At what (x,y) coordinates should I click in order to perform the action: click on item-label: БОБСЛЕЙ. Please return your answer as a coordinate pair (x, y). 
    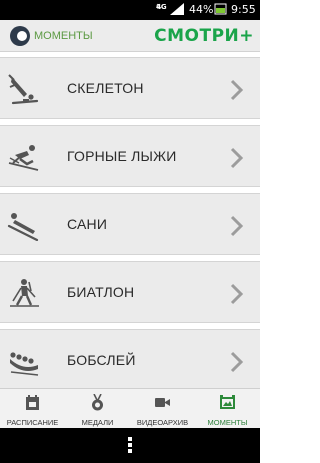
    Looking at the image, I should click on (101, 360).